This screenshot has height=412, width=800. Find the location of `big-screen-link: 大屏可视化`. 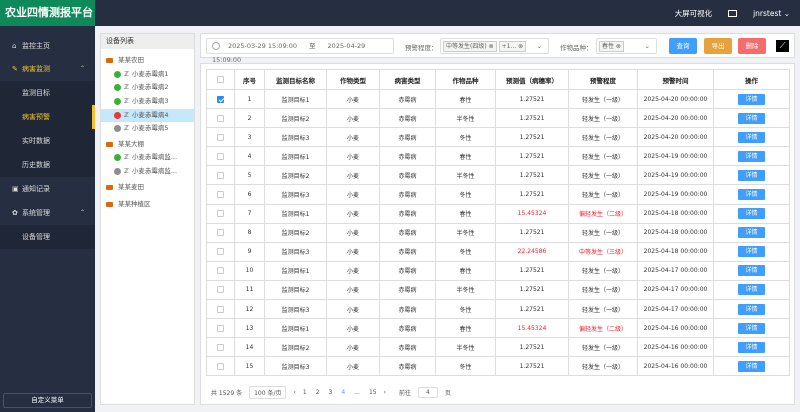

big-screen-link: 大屏可视化 is located at coordinates (694, 13).